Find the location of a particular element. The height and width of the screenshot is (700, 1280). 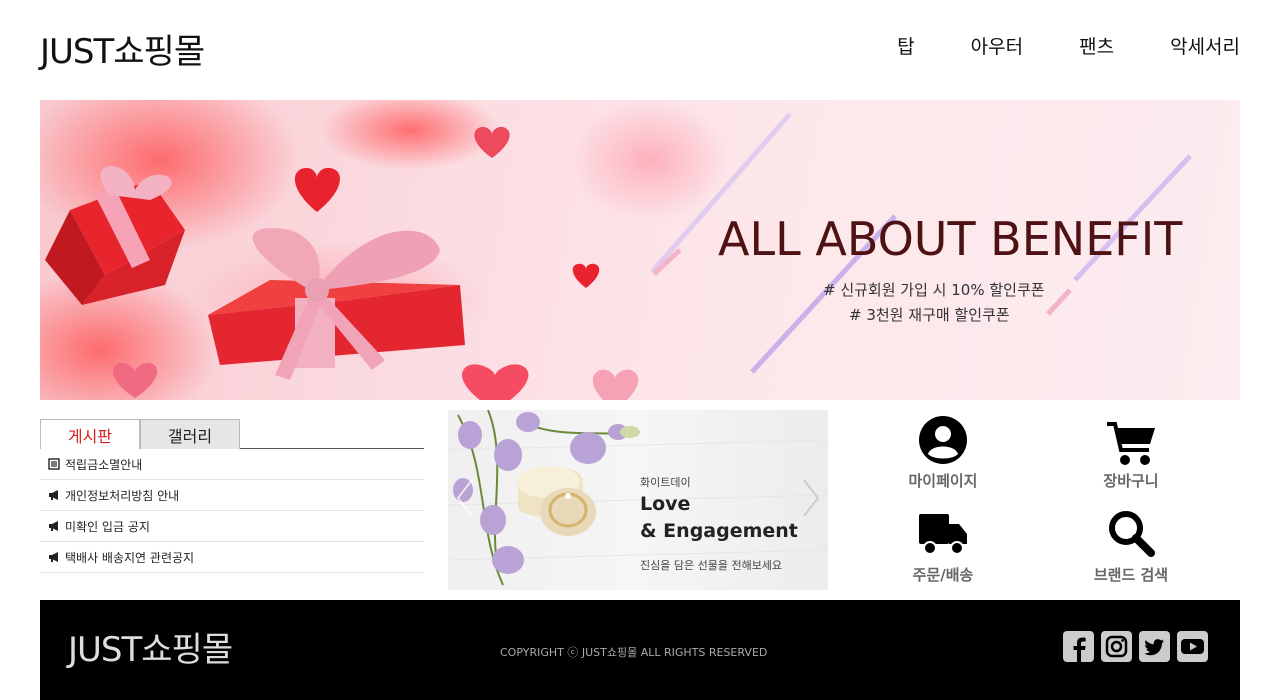

user-circle-icon is located at coordinates (943, 440).